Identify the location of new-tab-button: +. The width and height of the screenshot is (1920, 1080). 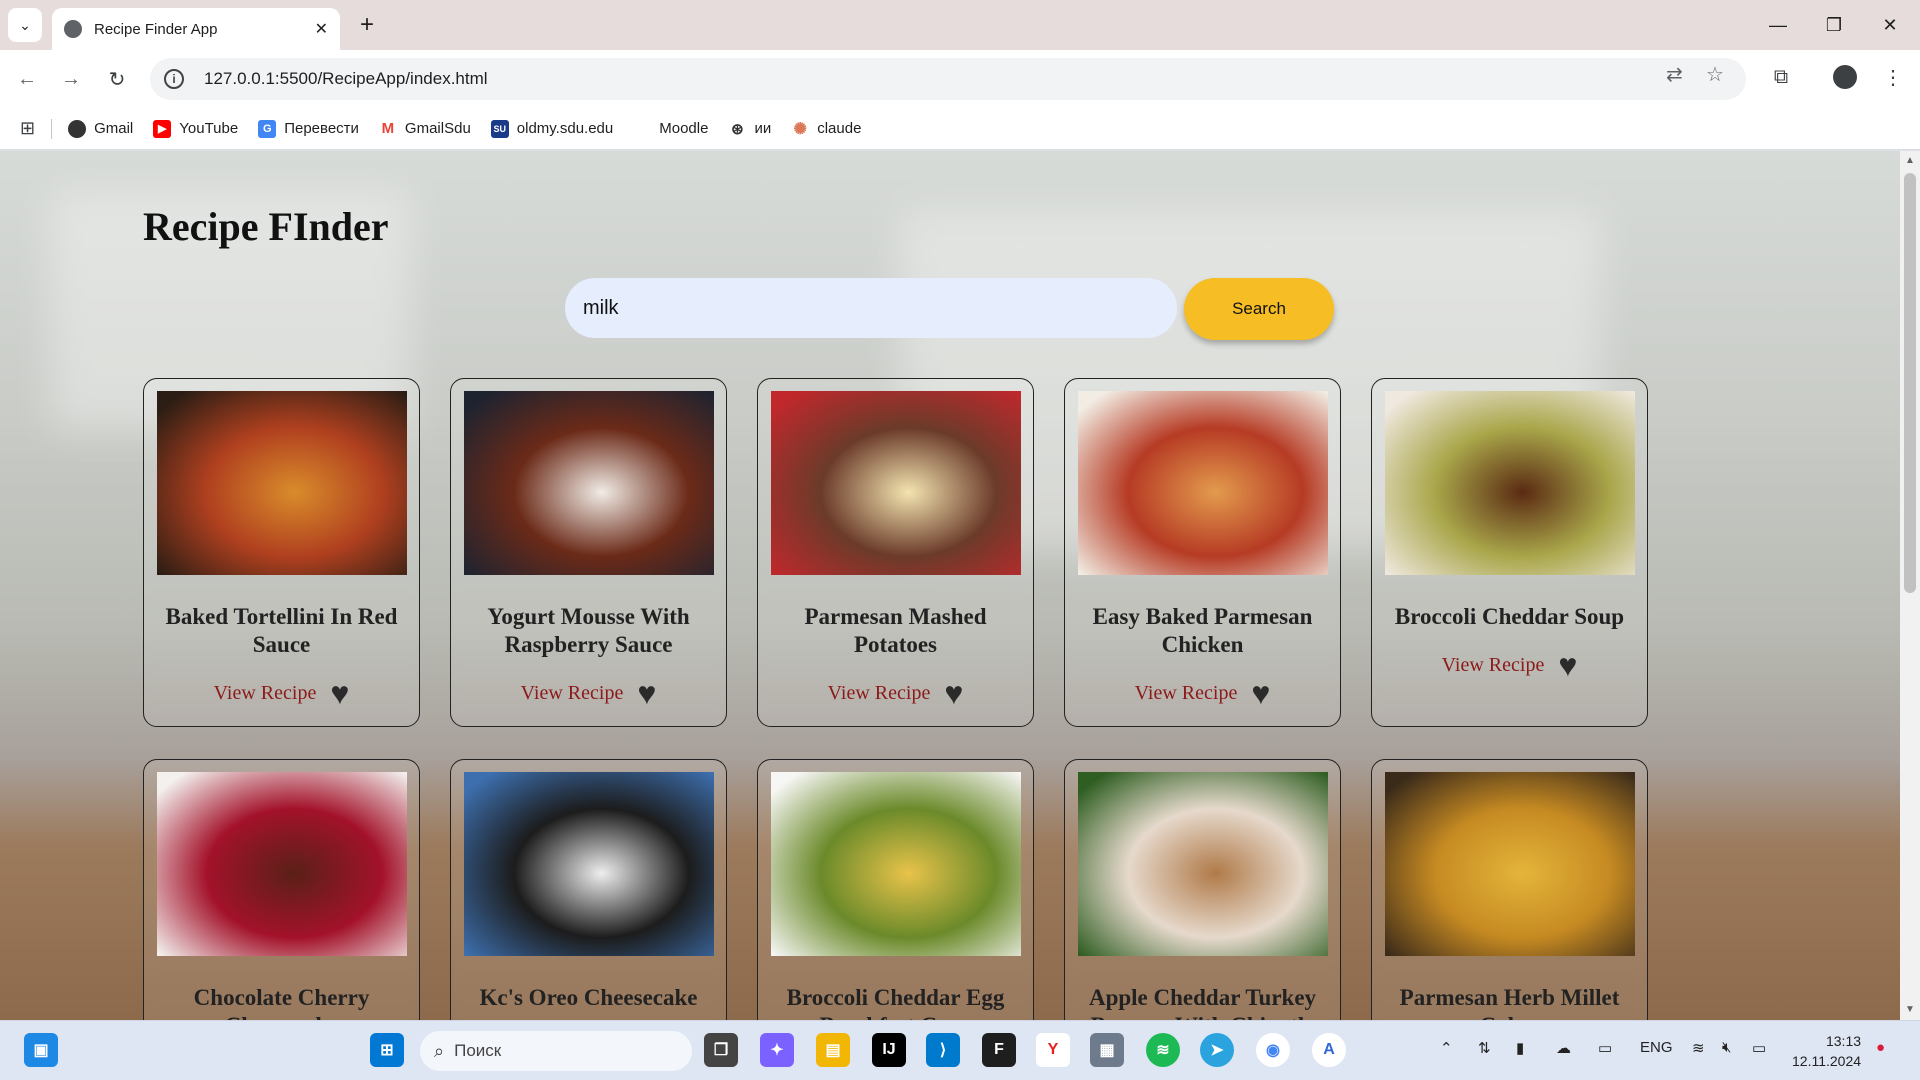
(367, 25).